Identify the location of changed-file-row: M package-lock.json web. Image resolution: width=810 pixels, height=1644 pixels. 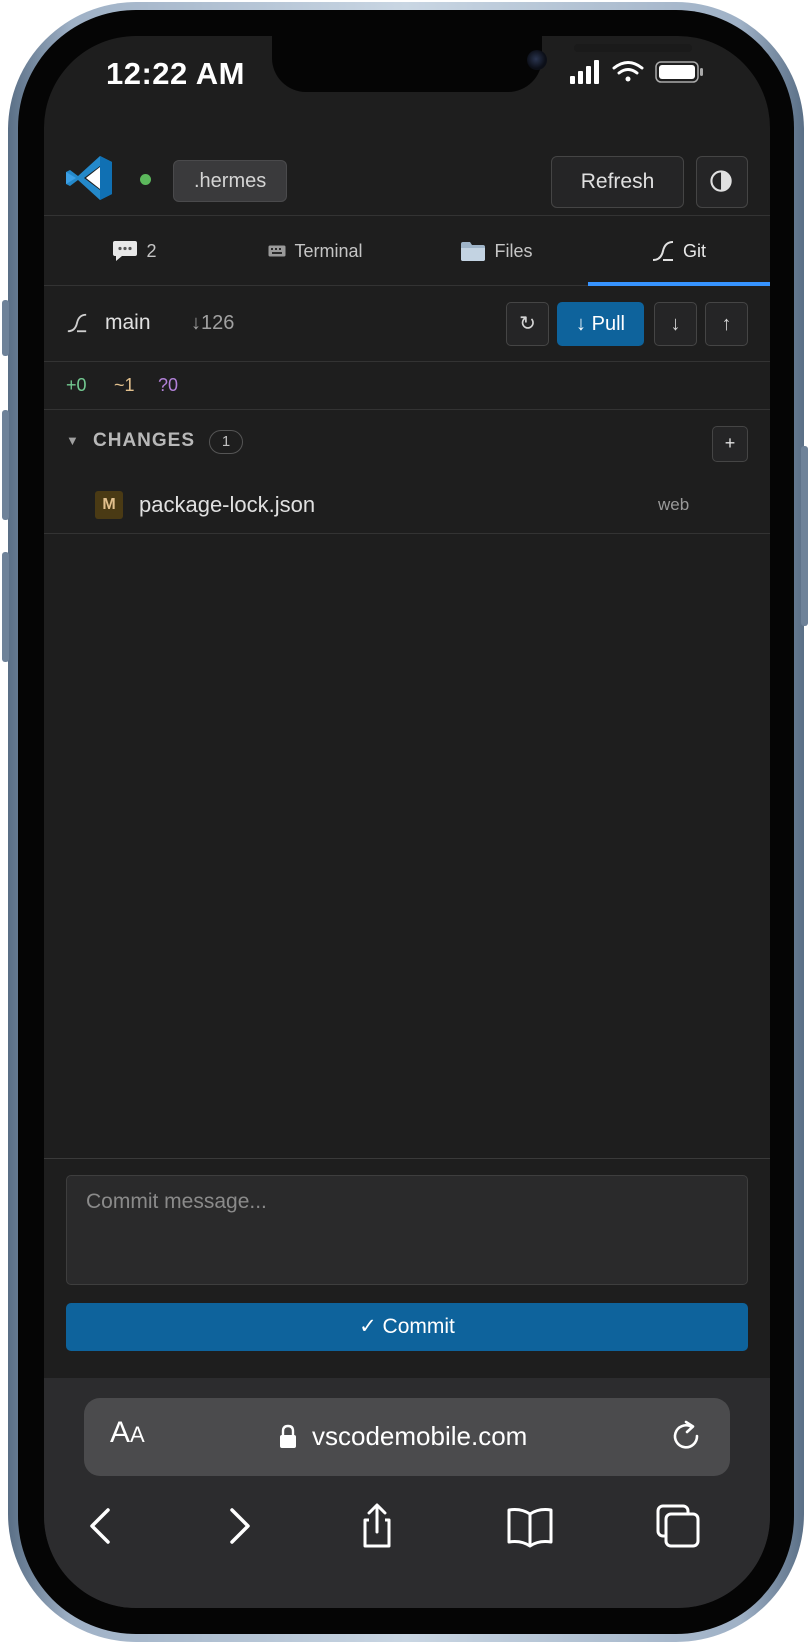
(407, 504).